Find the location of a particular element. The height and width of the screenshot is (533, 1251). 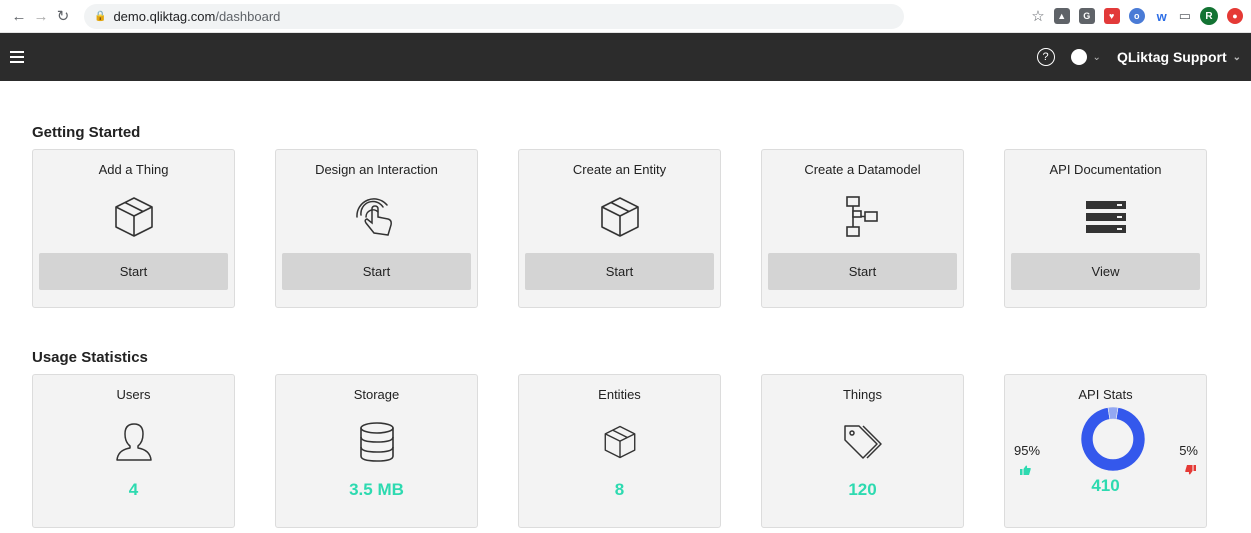

api-documentation-view-button: View is located at coordinates (1105, 271).